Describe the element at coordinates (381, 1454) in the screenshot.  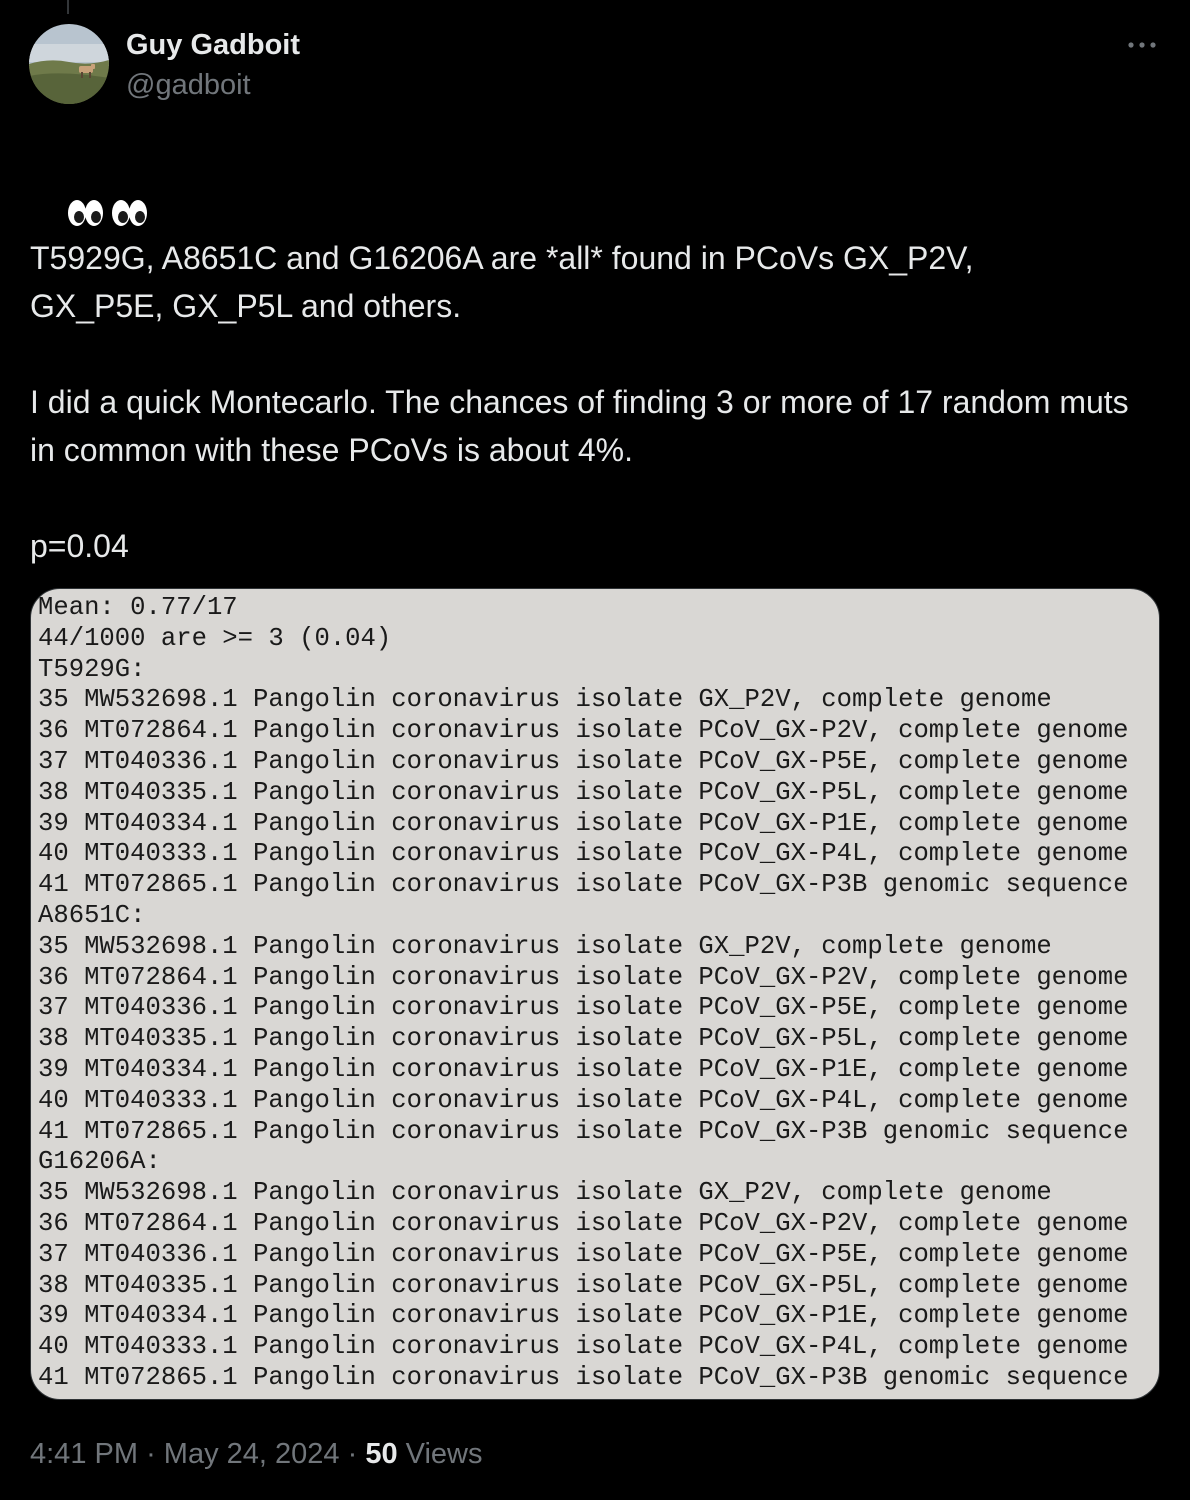
I see `views-count: 50` at that location.